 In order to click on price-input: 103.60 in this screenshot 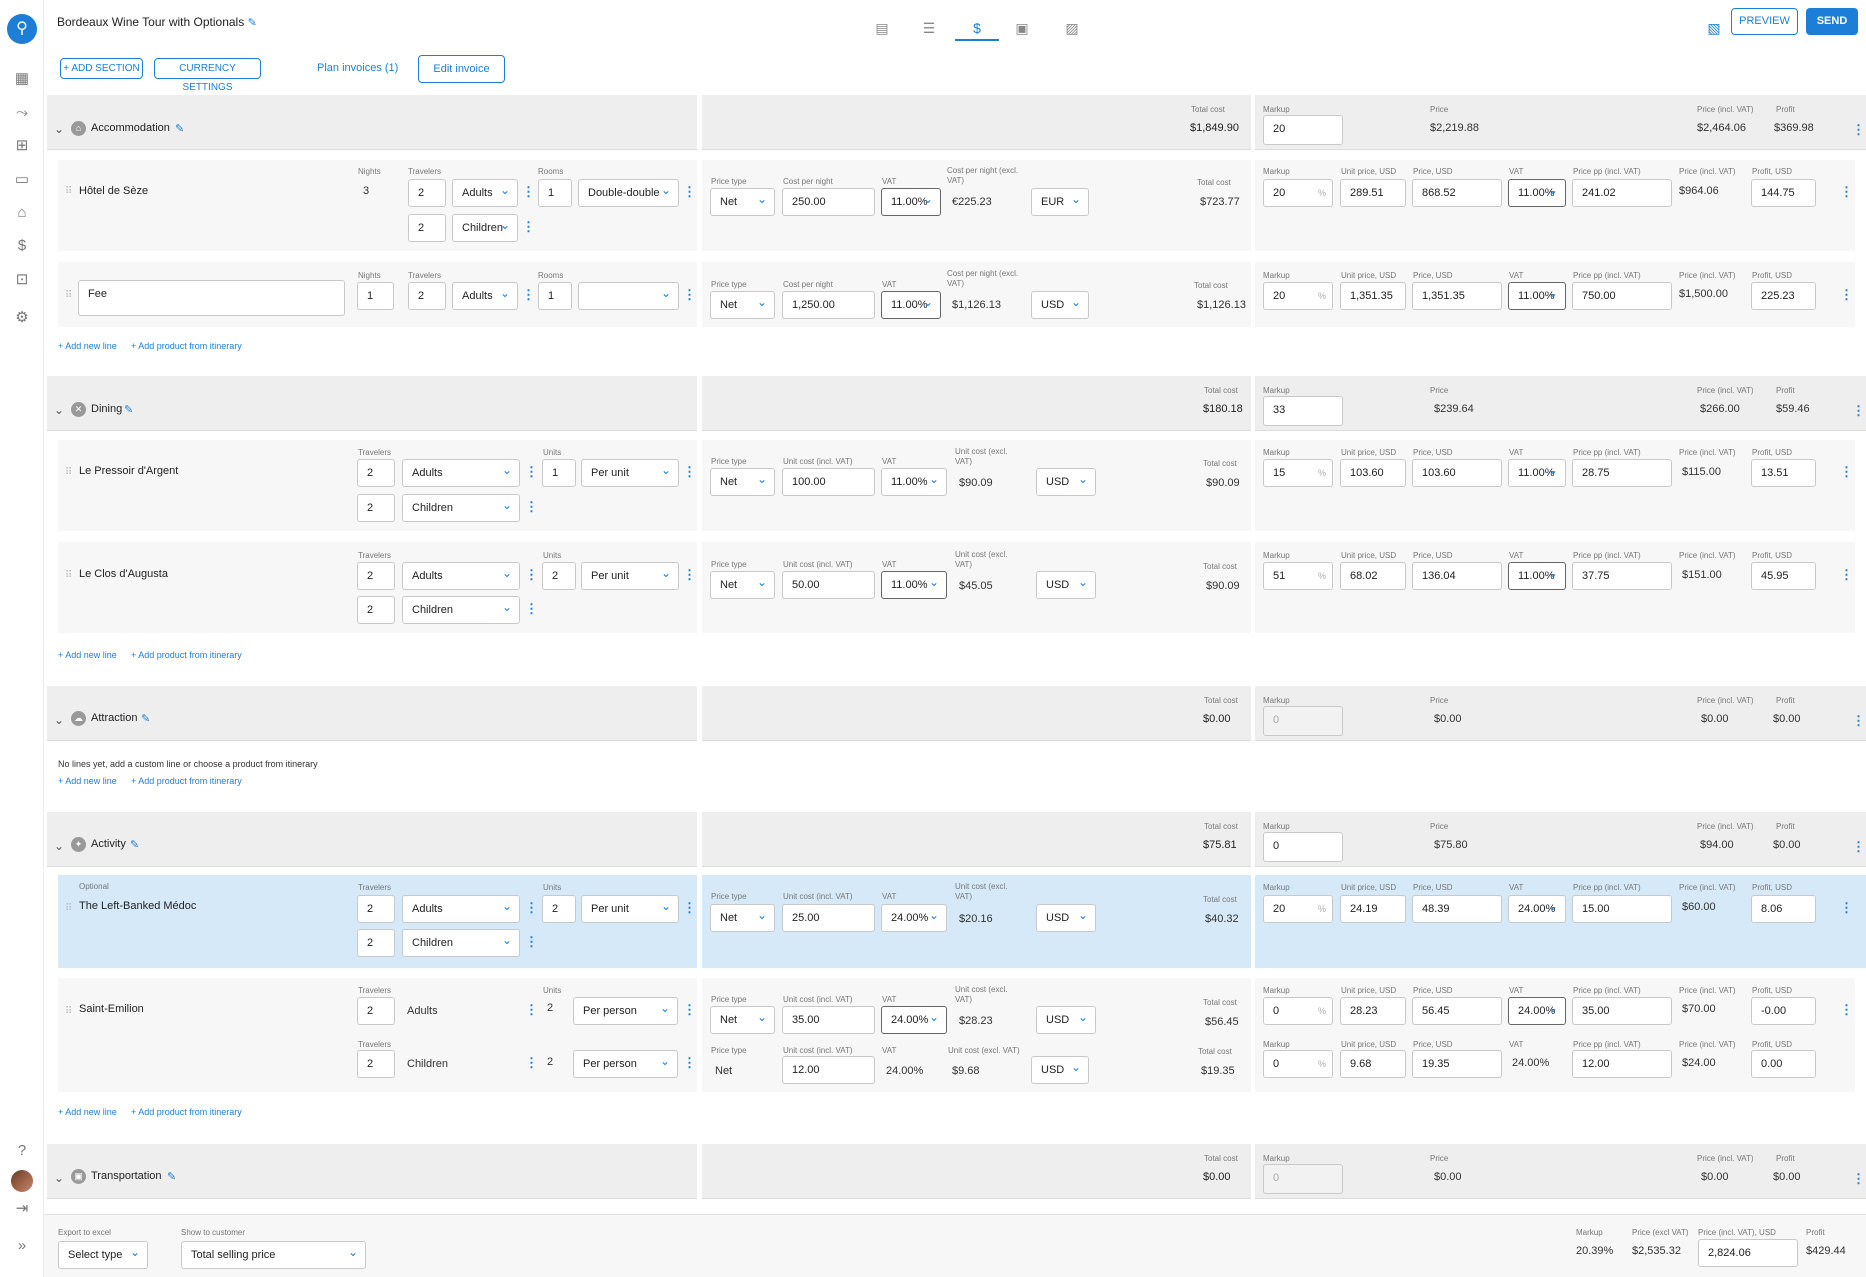, I will do `click(1457, 473)`.